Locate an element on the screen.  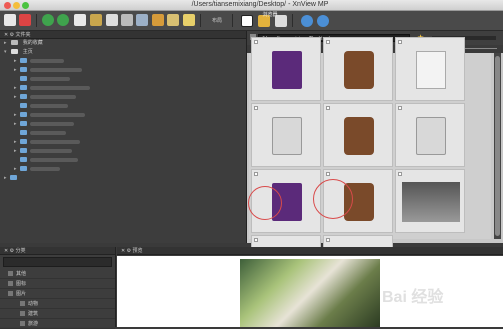
tab-browser: 浏览器 is located at coordinates (270, 14).